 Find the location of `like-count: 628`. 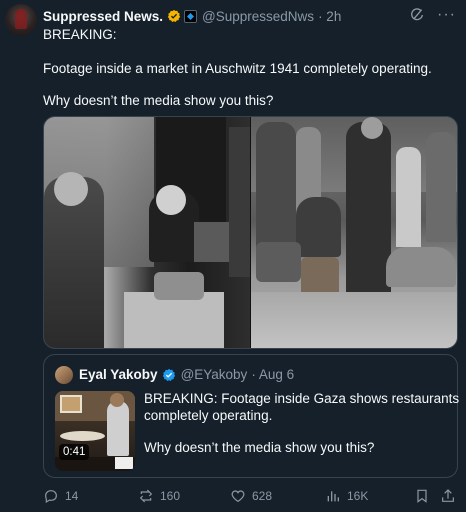

like-count: 628 is located at coordinates (262, 496).